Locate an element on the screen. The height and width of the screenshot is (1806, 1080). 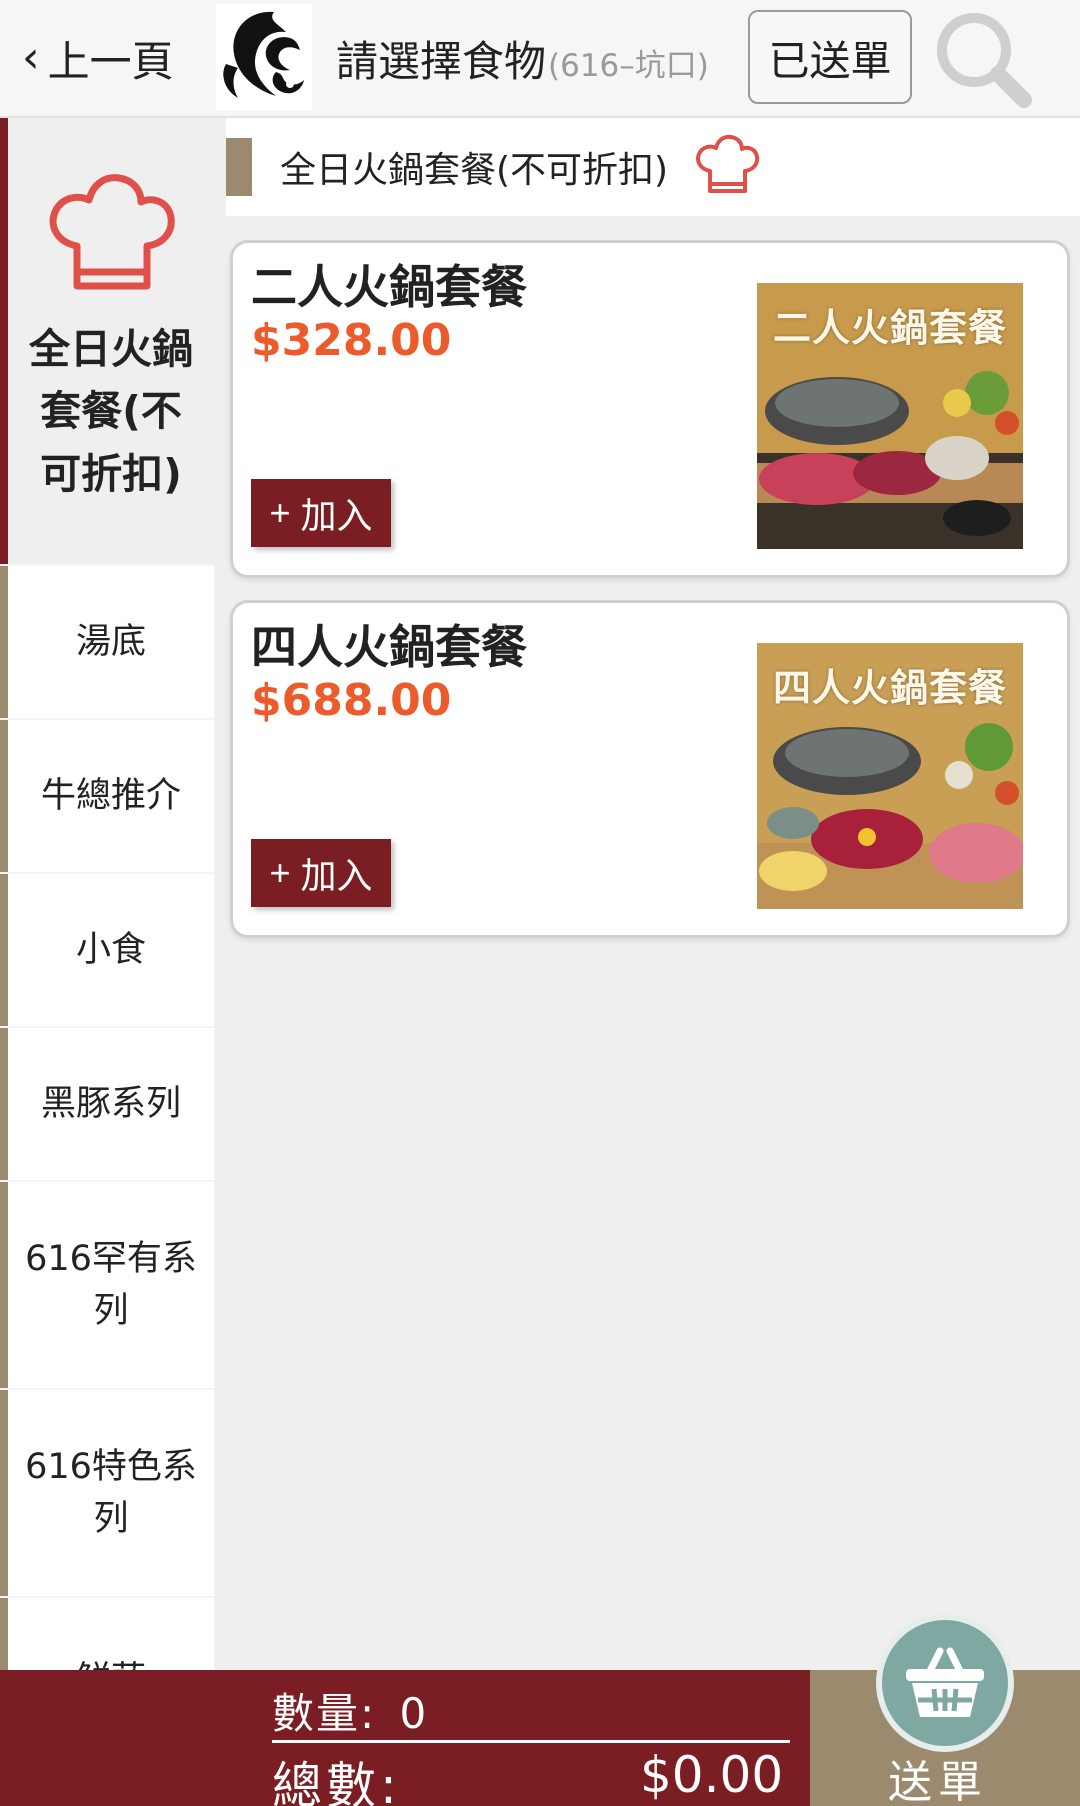
page-title: 請選擇食物 (616–坑口) is located at coordinates (522, 58).